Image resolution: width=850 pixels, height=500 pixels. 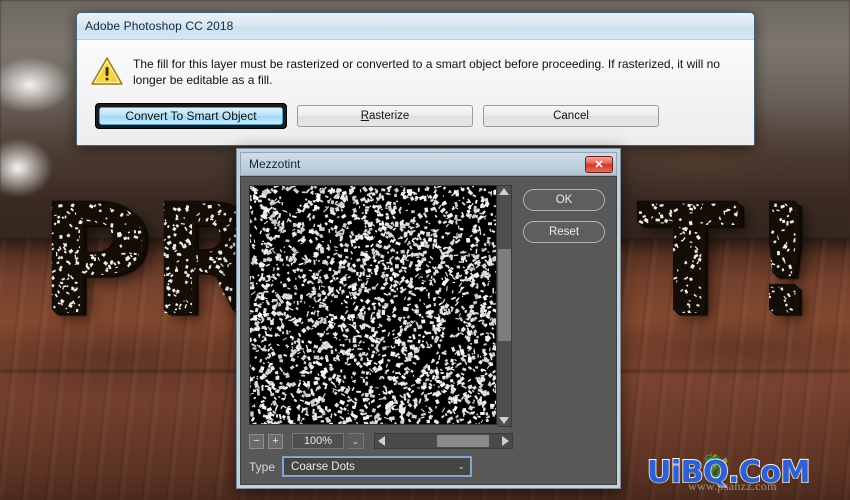 I want to click on preview-horizontal-scrollbar, so click(x=443, y=441).